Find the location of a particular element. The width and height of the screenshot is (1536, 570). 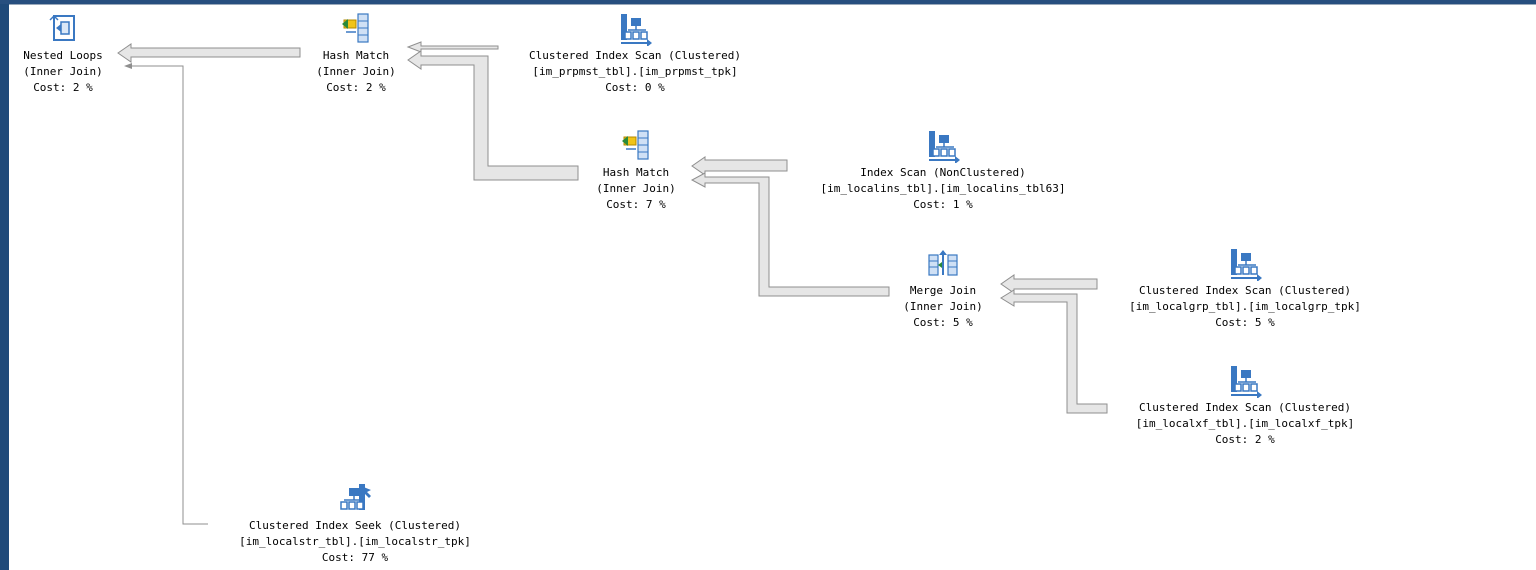

node-title: Nested Loops is located at coordinates (63, 55).